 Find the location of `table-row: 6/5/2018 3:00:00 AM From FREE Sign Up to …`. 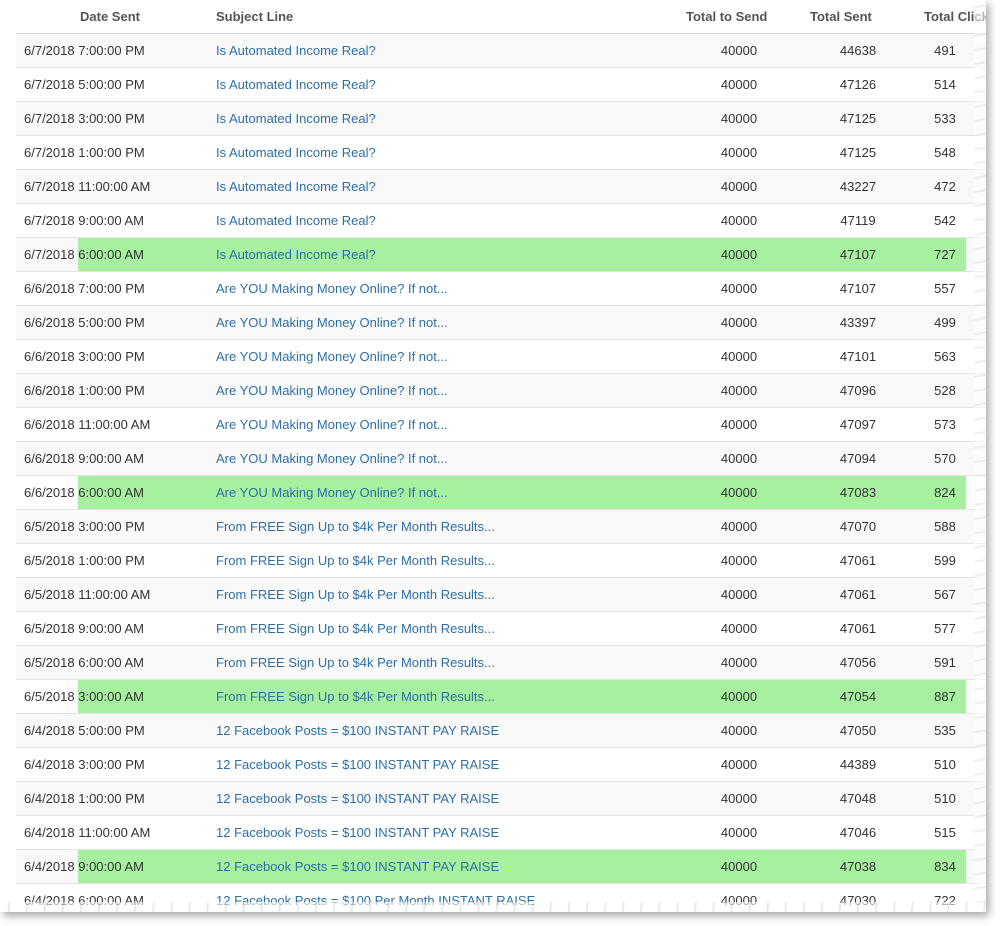

table-row: 6/5/2018 3:00:00 AM From FREE Sign Up to … is located at coordinates (501, 696).